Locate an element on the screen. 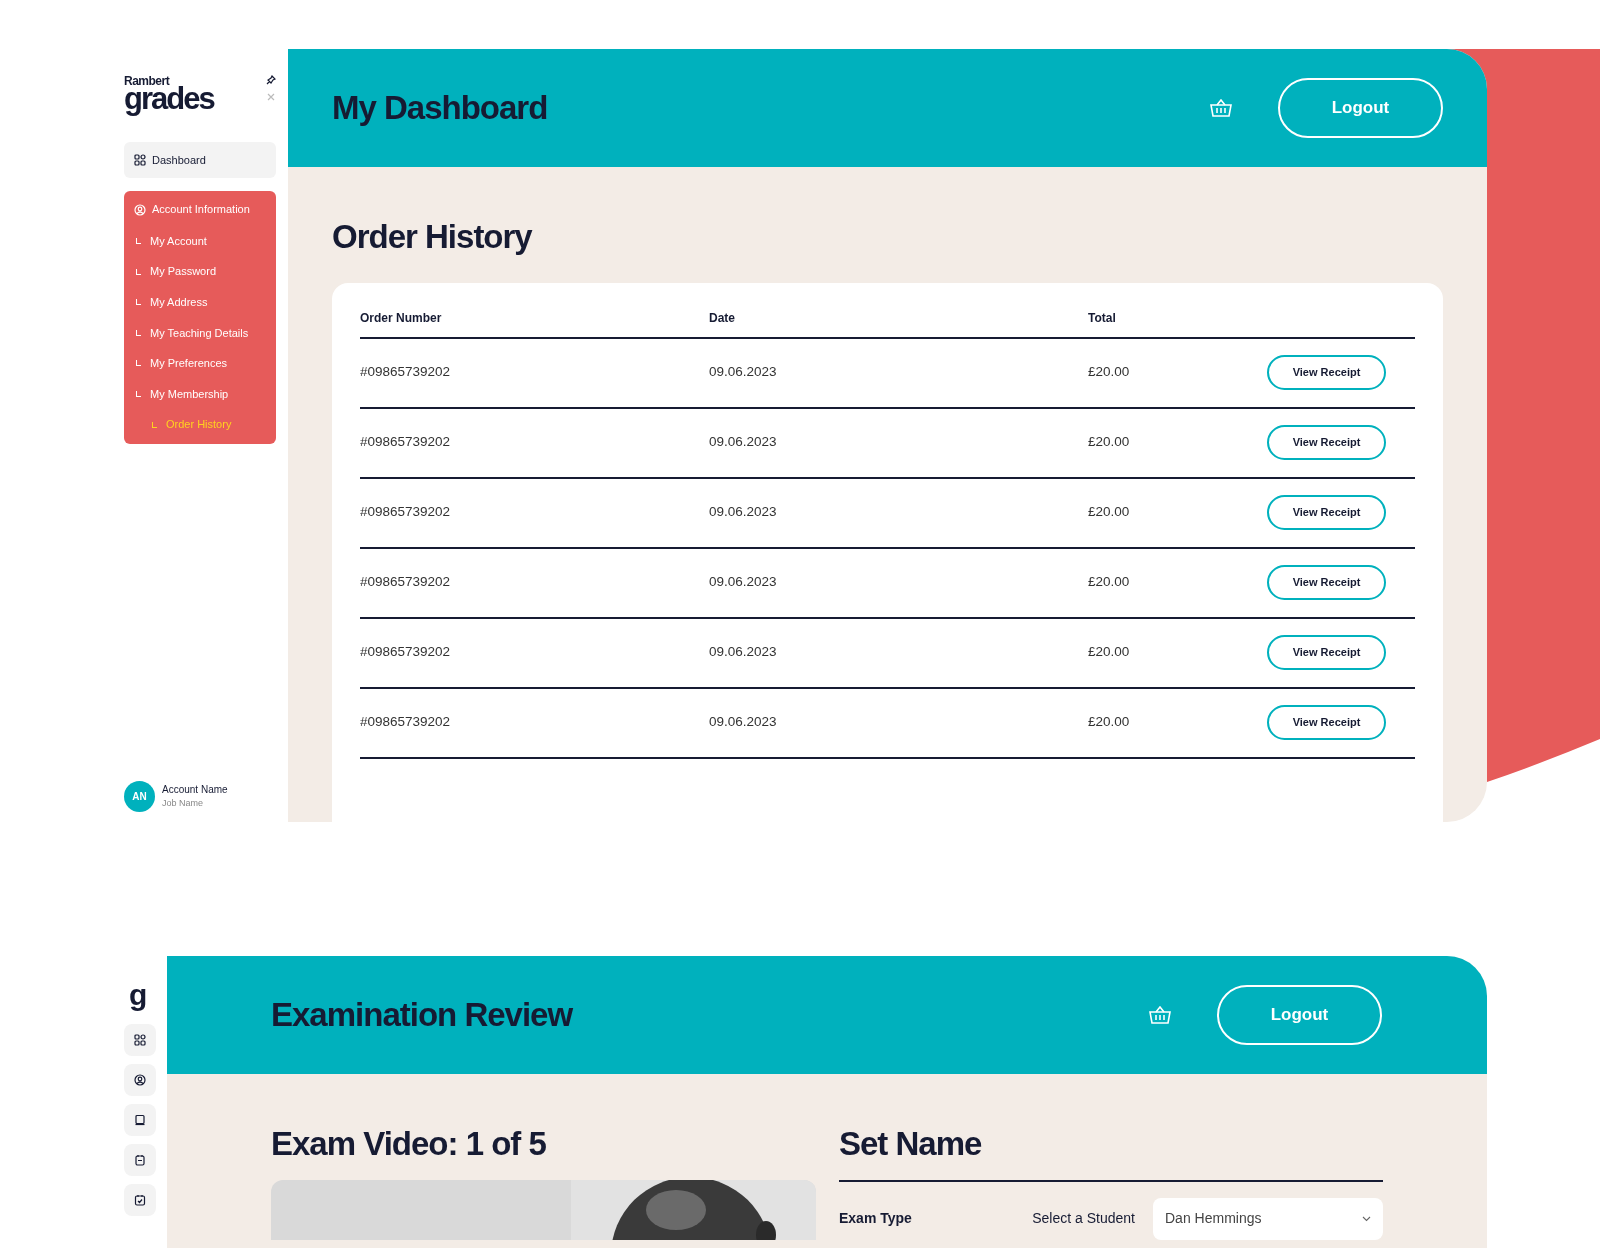  job-name: Job Name is located at coordinates (183, 804).